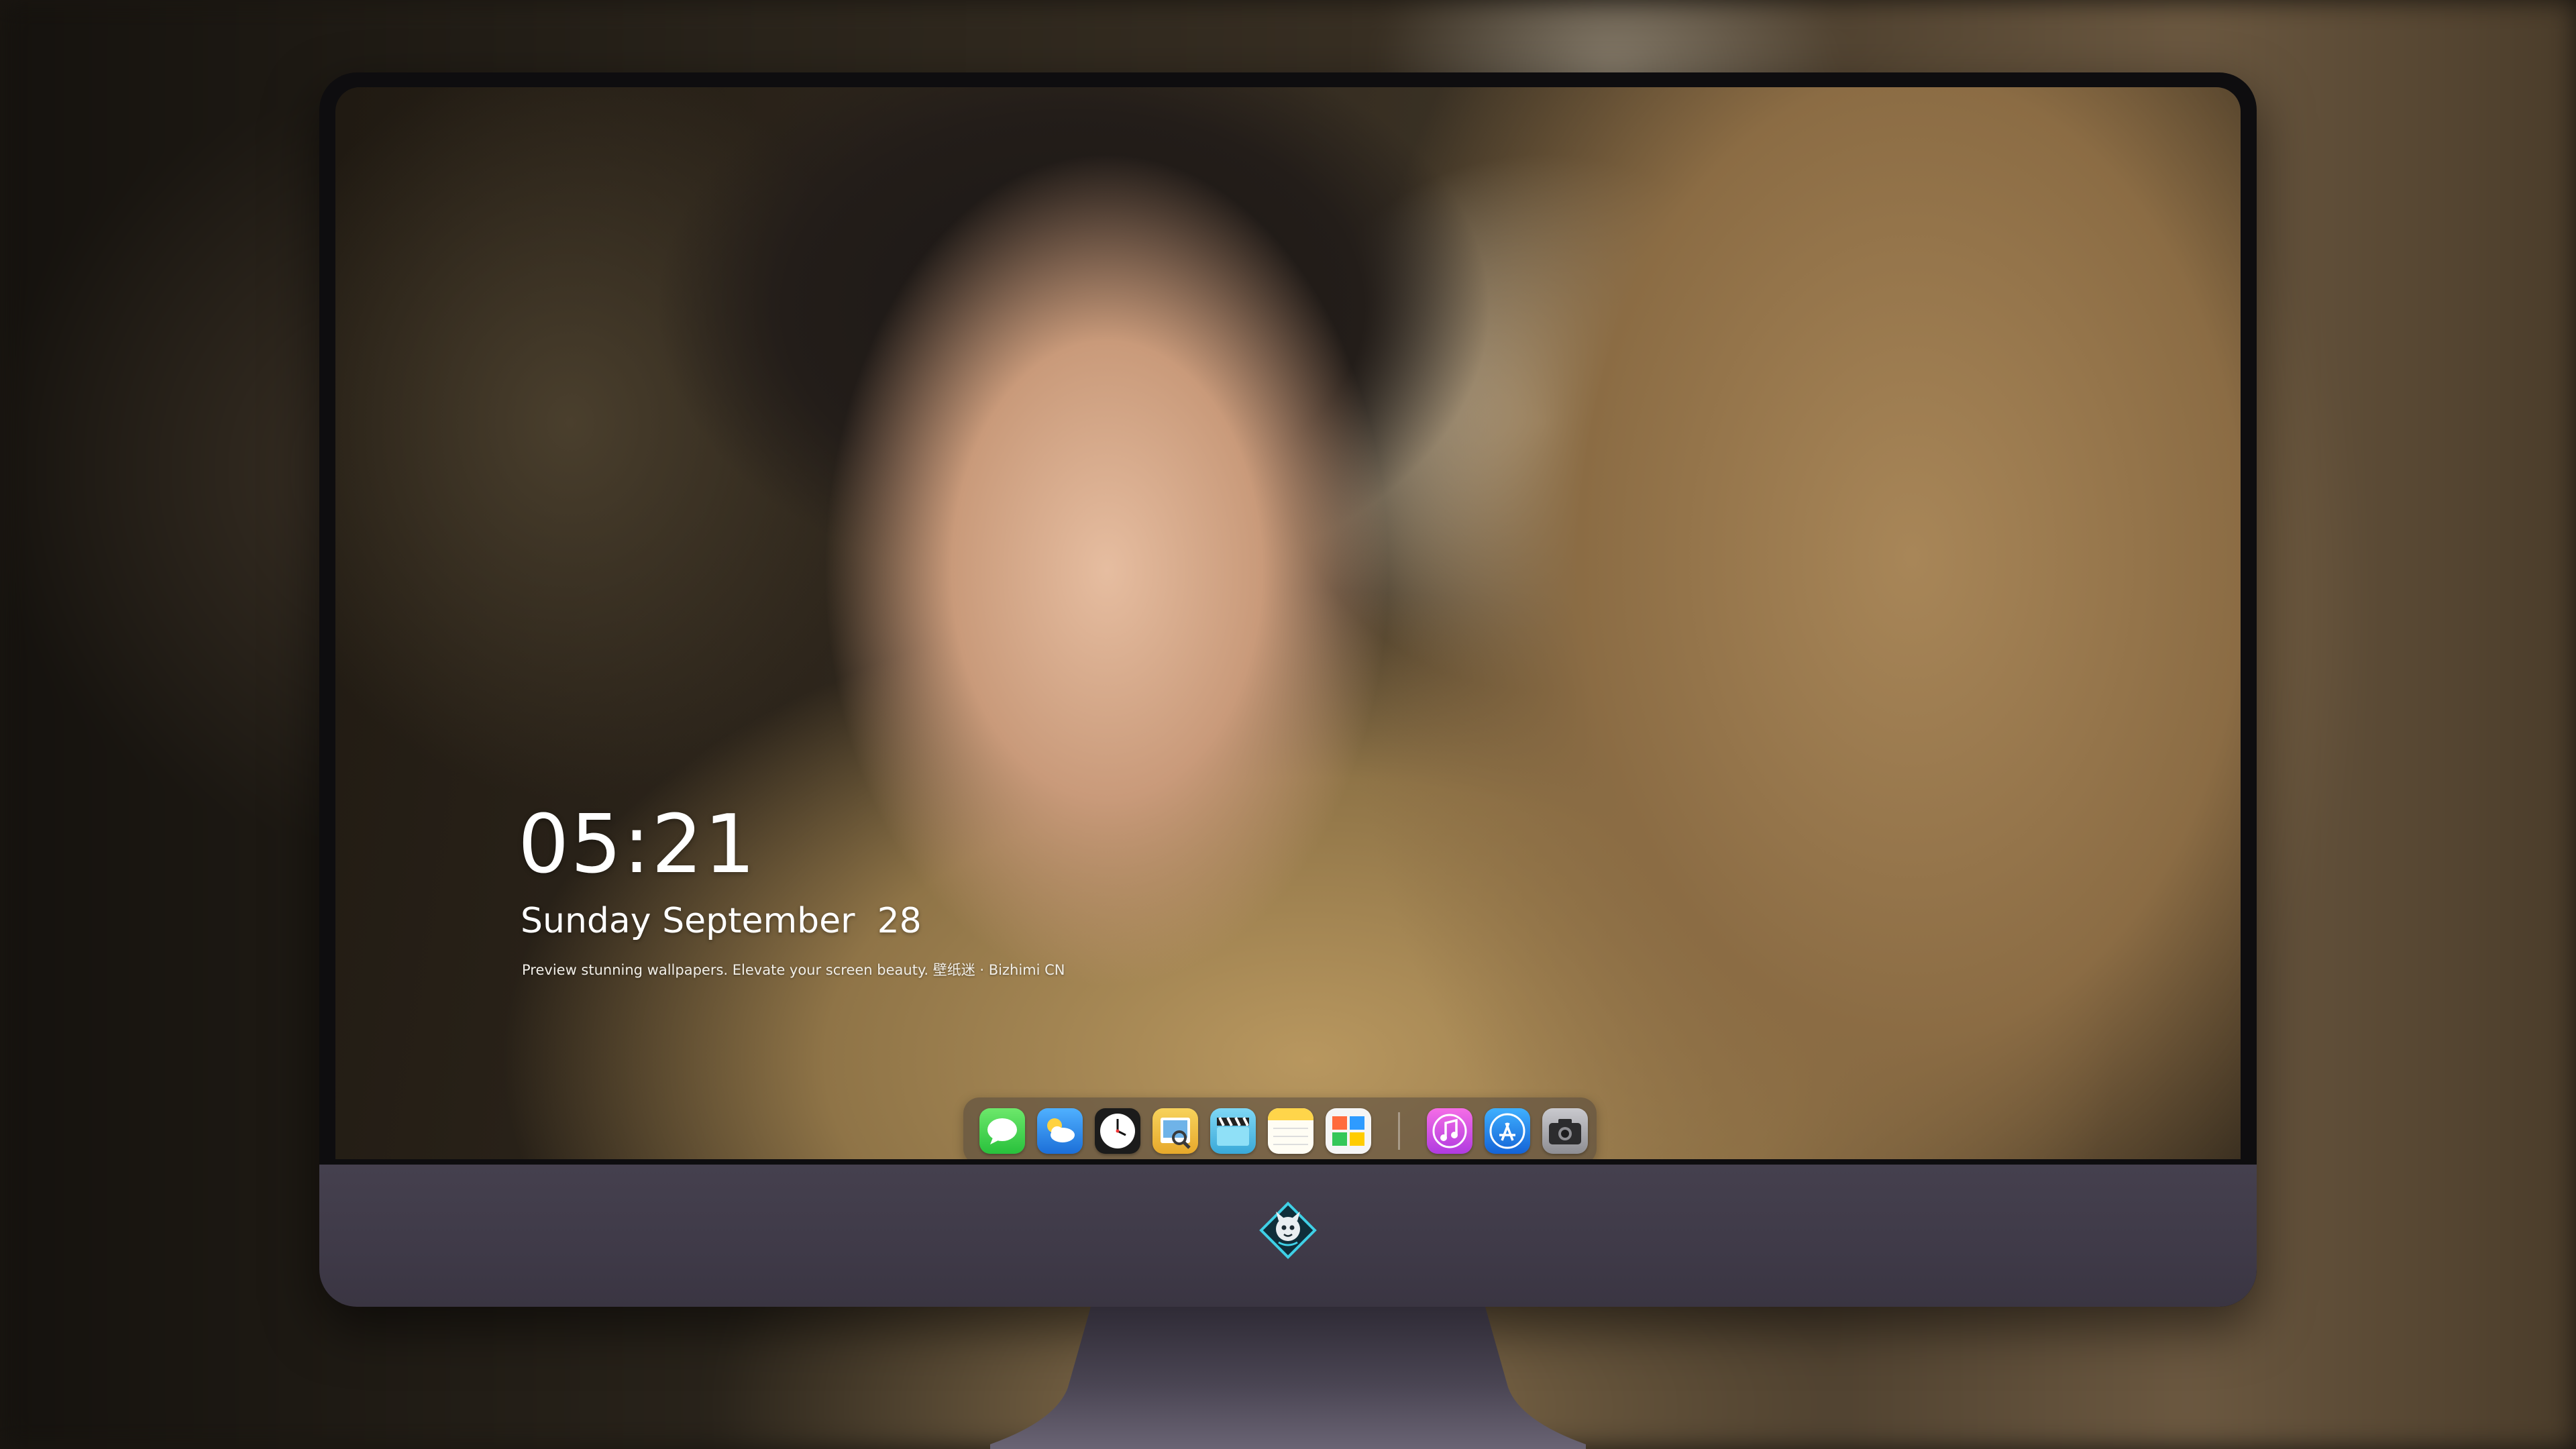  What do you see at coordinates (721, 921) in the screenshot?
I see `date-label: Sunday September 28` at bounding box center [721, 921].